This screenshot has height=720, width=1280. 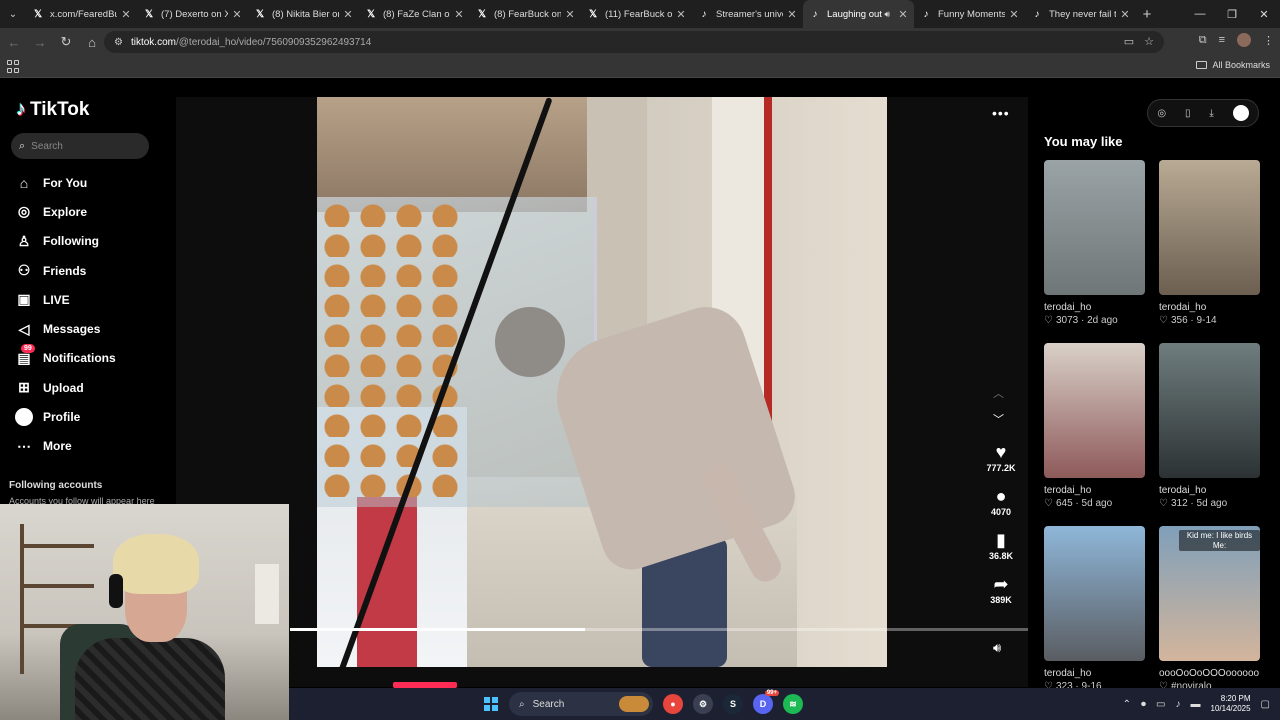 What do you see at coordinates (92, 42) in the screenshot?
I see `home-button: ⌂` at bounding box center [92, 42].